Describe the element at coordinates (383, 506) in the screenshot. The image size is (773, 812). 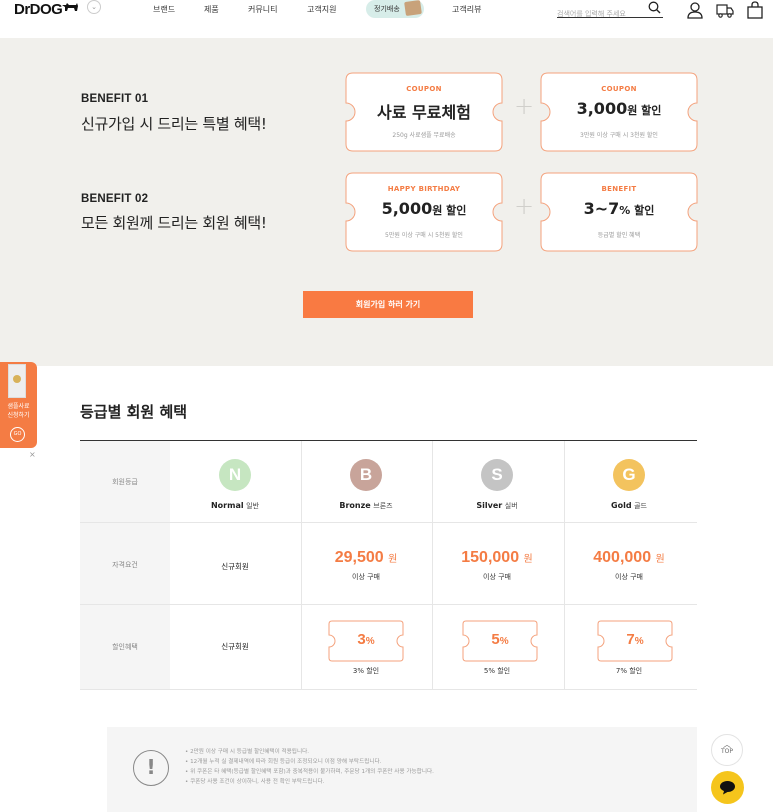
I see `grade-ko: 브론즈` at that location.